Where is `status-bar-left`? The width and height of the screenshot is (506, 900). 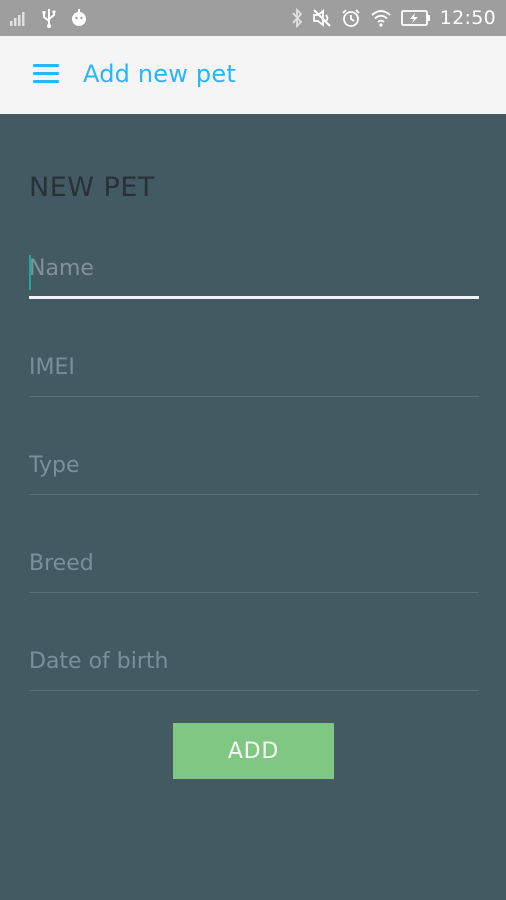
status-bar-left is located at coordinates (49, 18).